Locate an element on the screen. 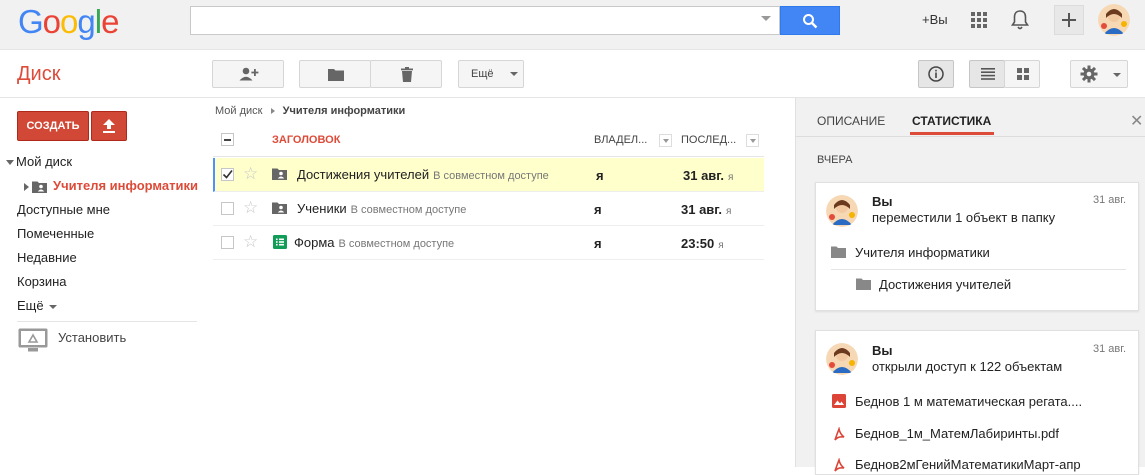  upload-icon is located at coordinates (109, 126).